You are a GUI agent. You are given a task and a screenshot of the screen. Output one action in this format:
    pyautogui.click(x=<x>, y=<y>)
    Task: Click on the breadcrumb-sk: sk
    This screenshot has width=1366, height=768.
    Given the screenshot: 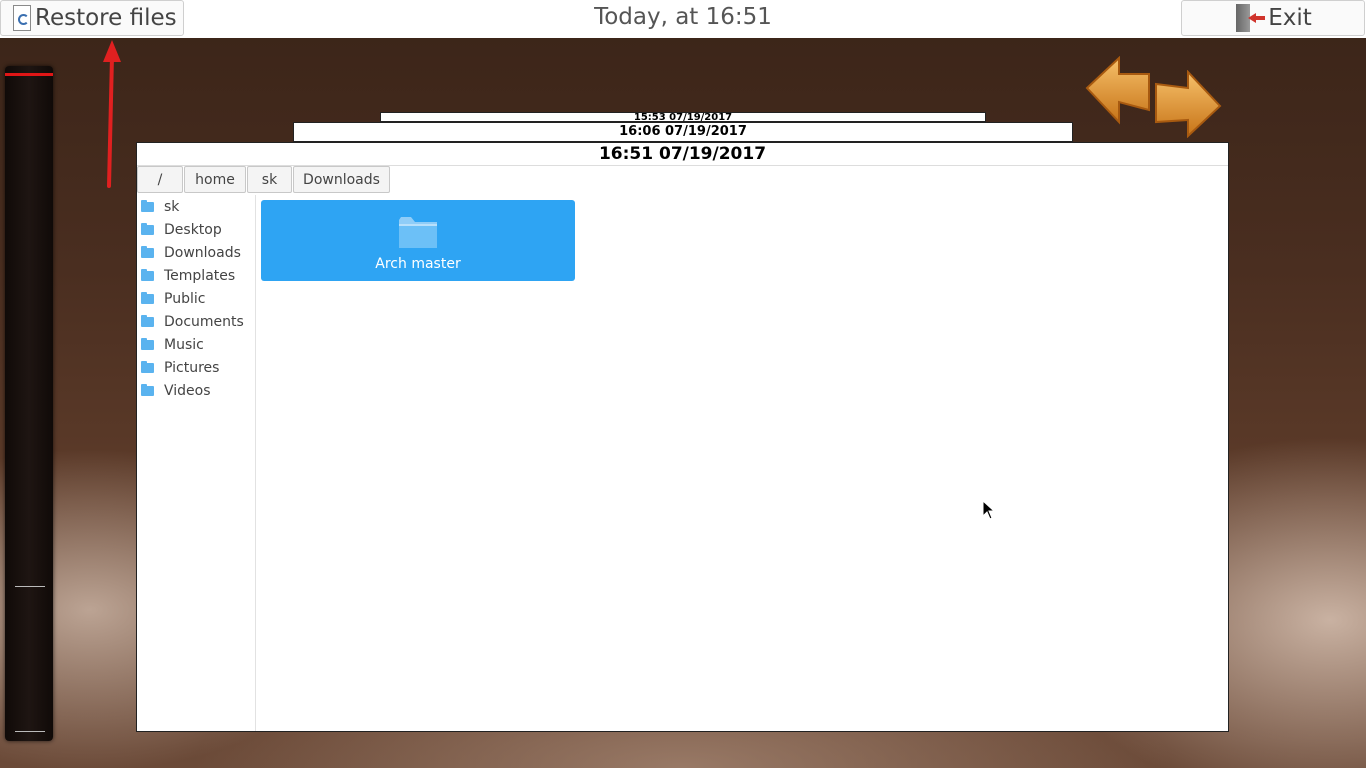 What is the action you would take?
    pyautogui.click(x=269, y=179)
    